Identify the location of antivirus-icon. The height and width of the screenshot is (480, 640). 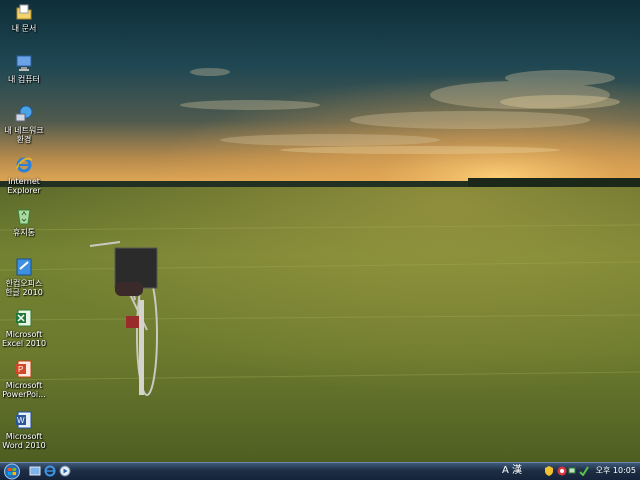
(562, 471).